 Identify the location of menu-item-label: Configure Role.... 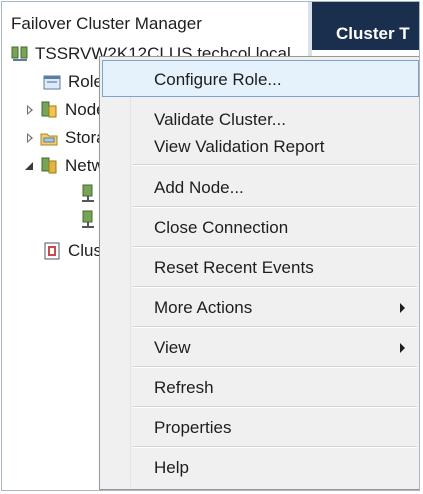
(218, 79).